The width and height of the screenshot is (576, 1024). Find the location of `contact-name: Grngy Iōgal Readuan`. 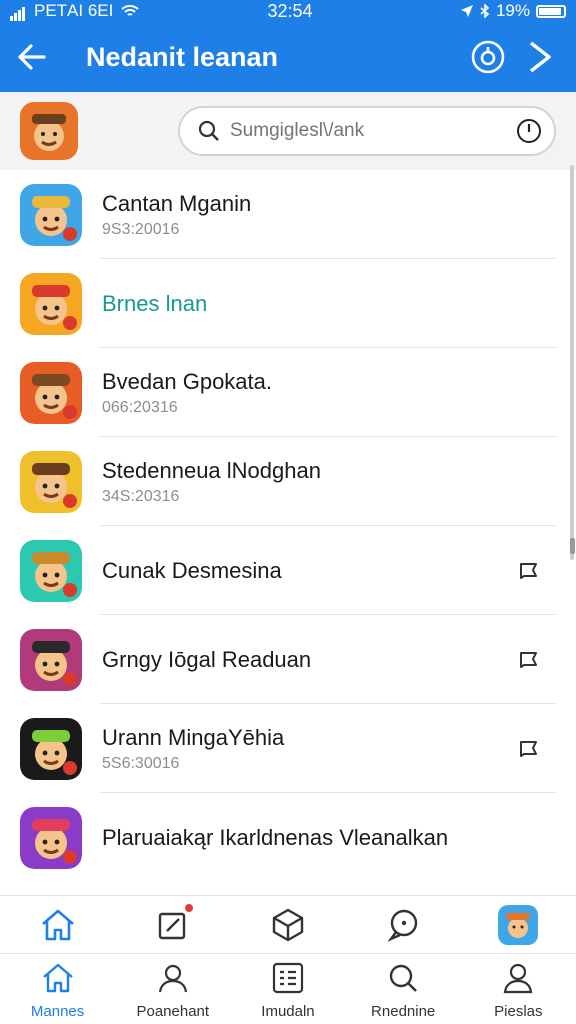

contact-name: Grngy Iōgal Readuan is located at coordinates (207, 659).